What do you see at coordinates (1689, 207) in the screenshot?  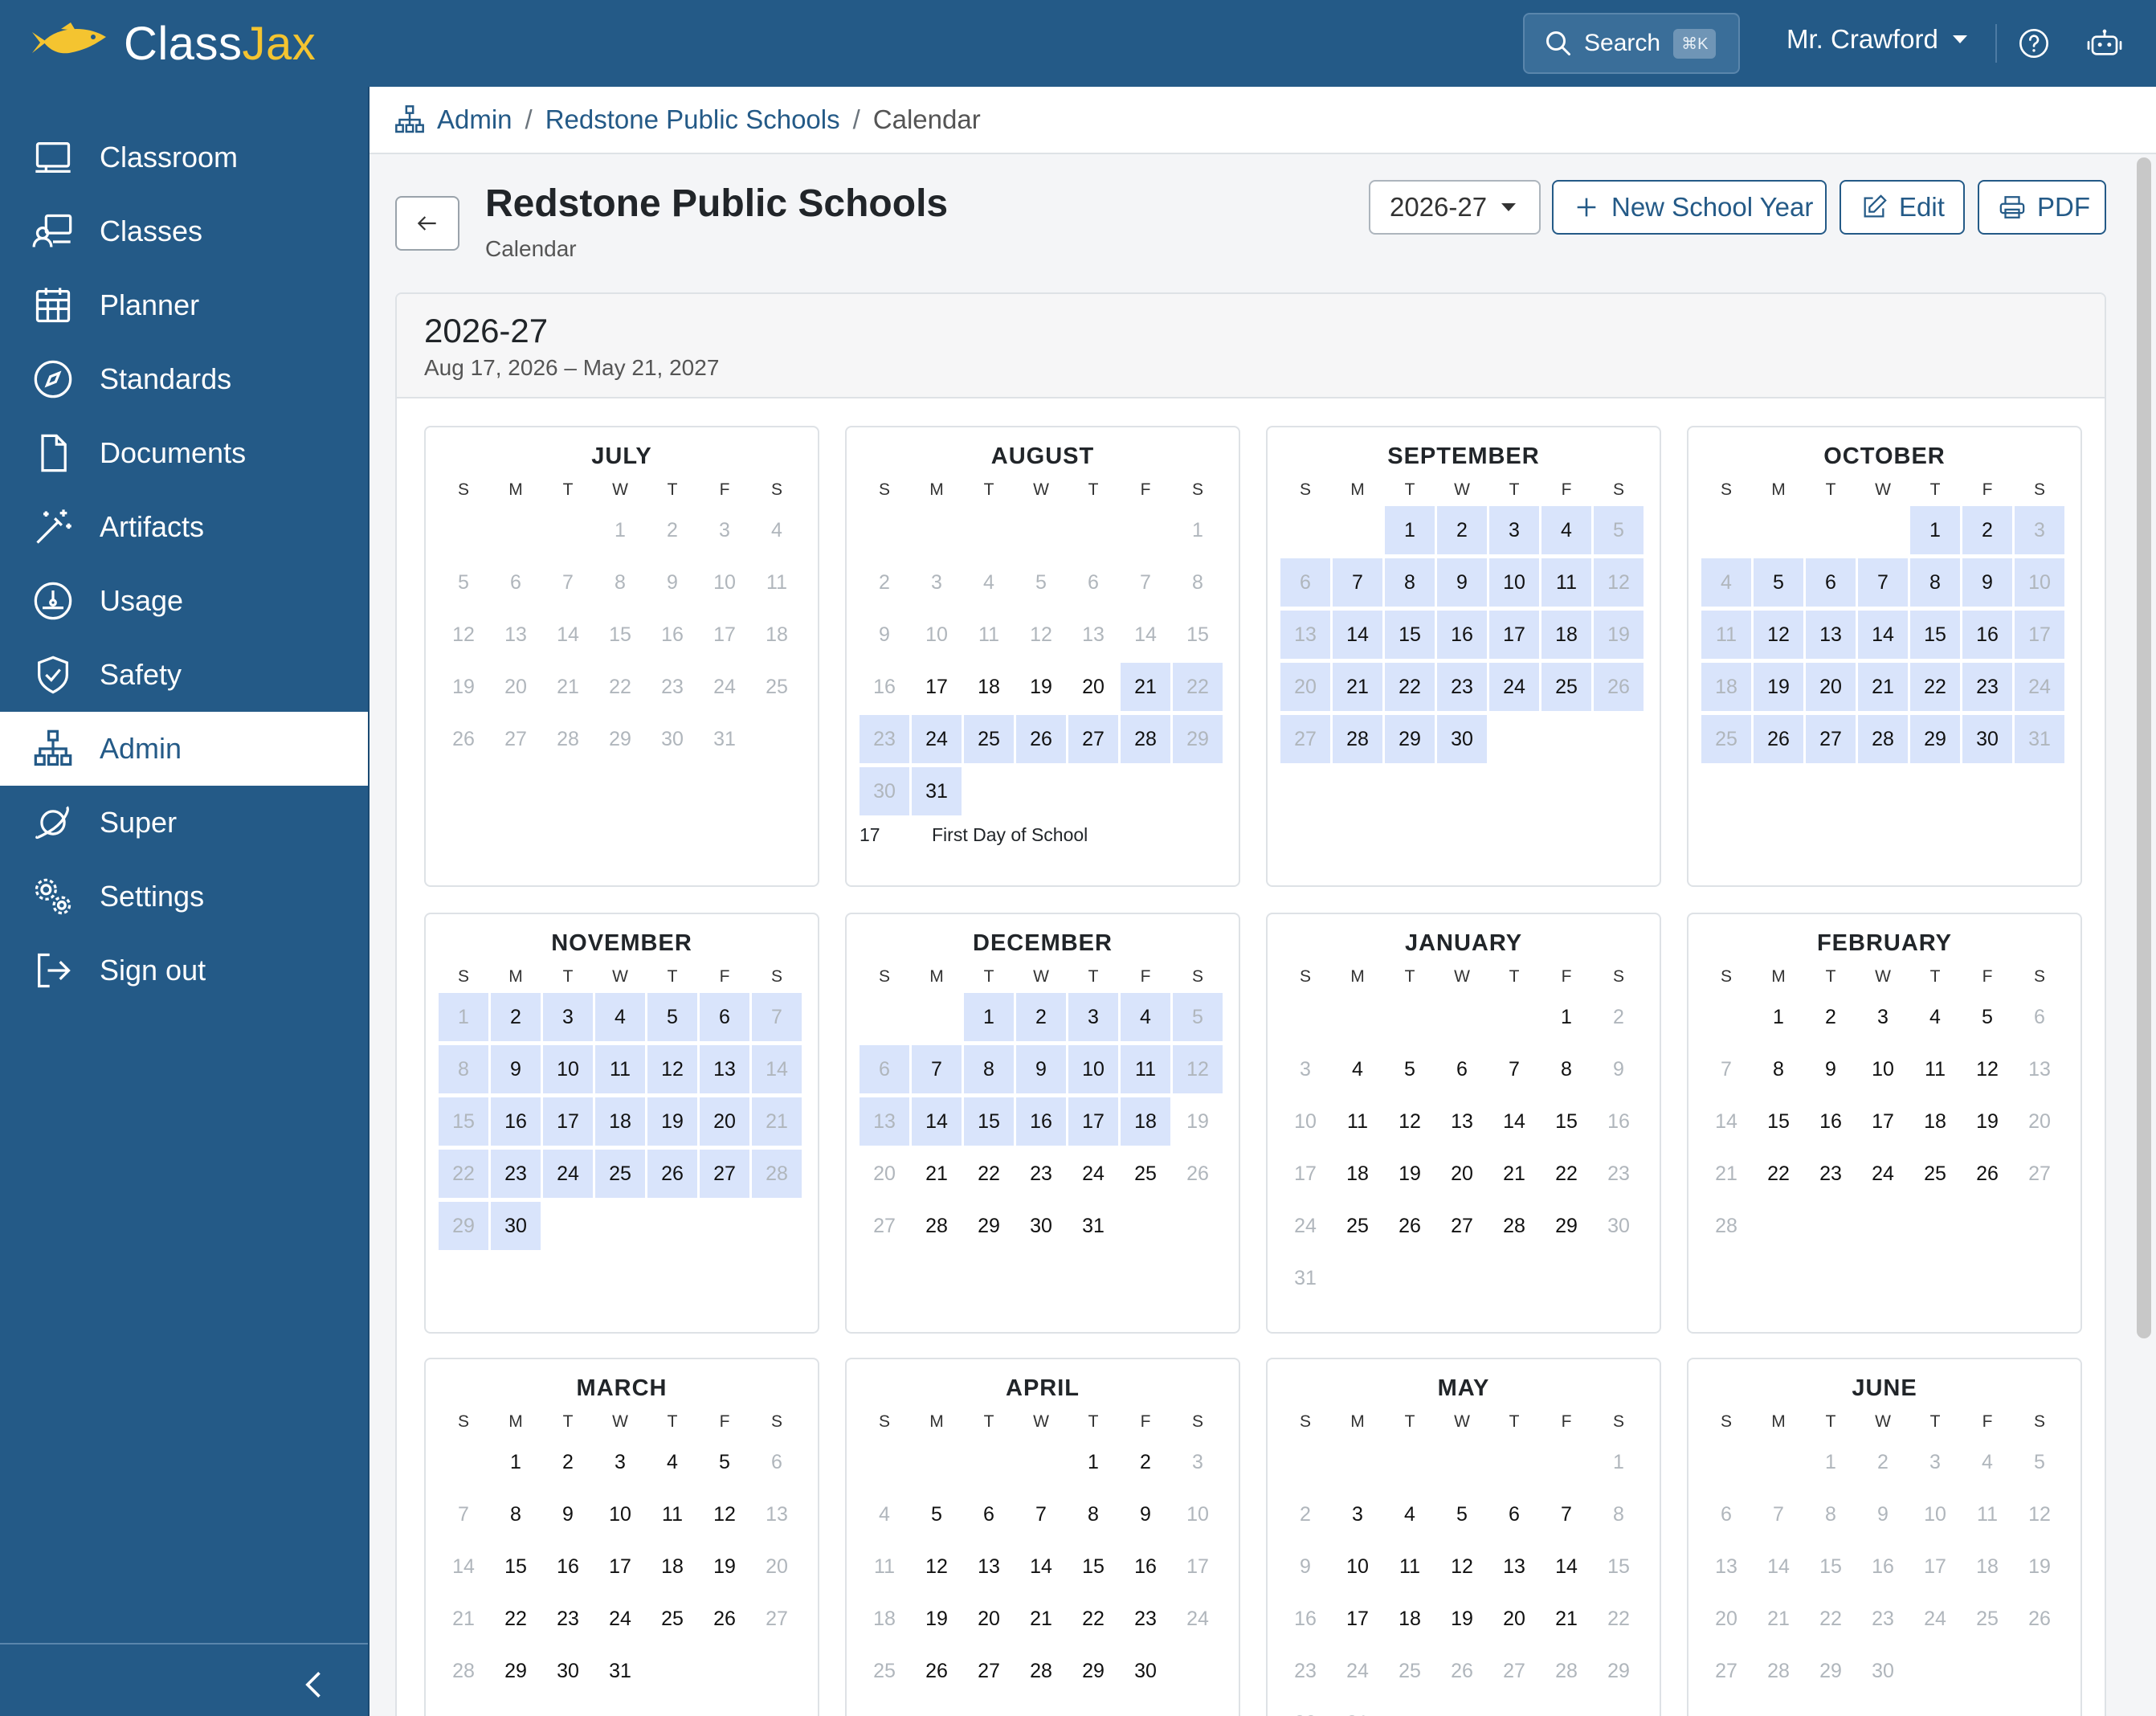 I see `new-school-year-button: New School Year` at bounding box center [1689, 207].